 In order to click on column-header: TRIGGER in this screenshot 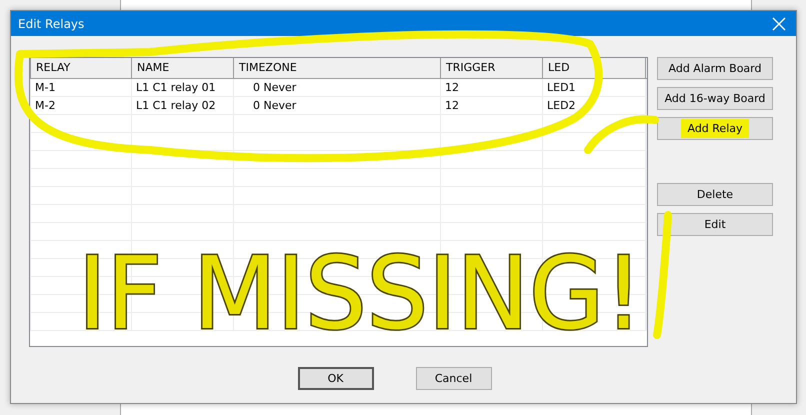, I will do `click(491, 68)`.